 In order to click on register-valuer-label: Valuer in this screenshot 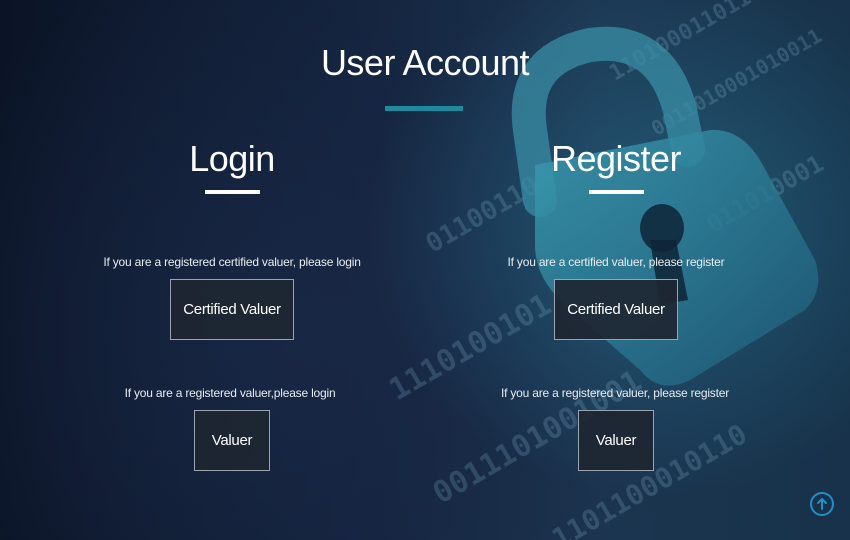, I will do `click(616, 440)`.